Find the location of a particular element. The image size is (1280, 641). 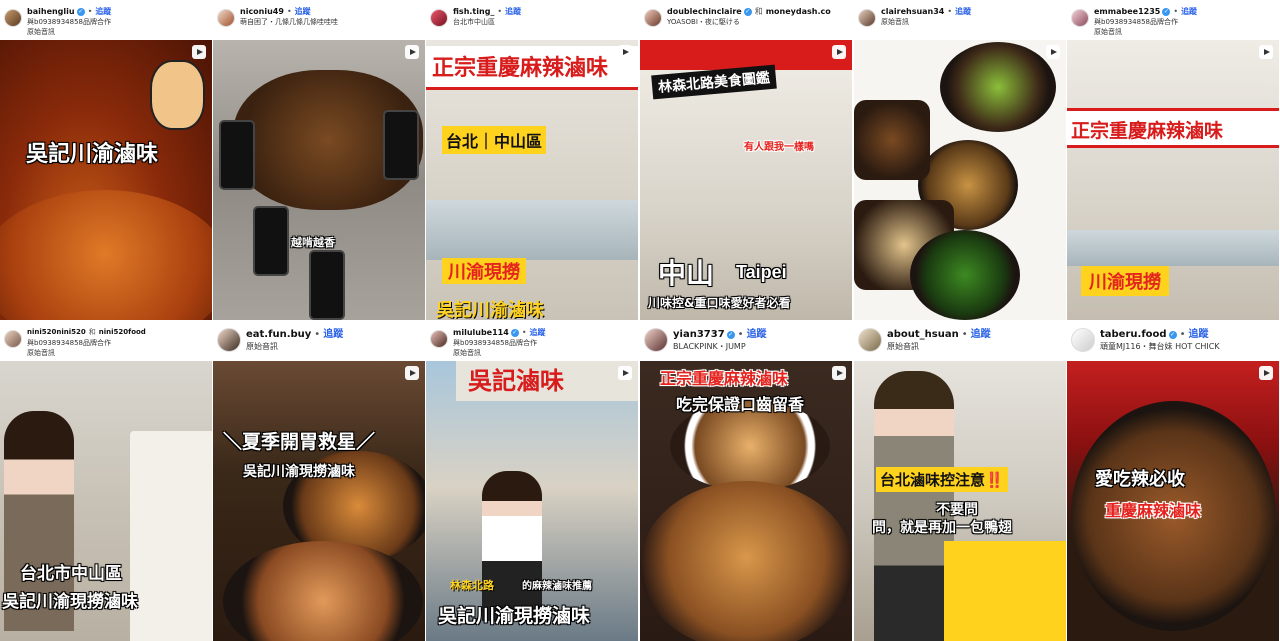

audio-label: 萌自困了・几條几條几條哇哇哇 is located at coordinates (289, 22).